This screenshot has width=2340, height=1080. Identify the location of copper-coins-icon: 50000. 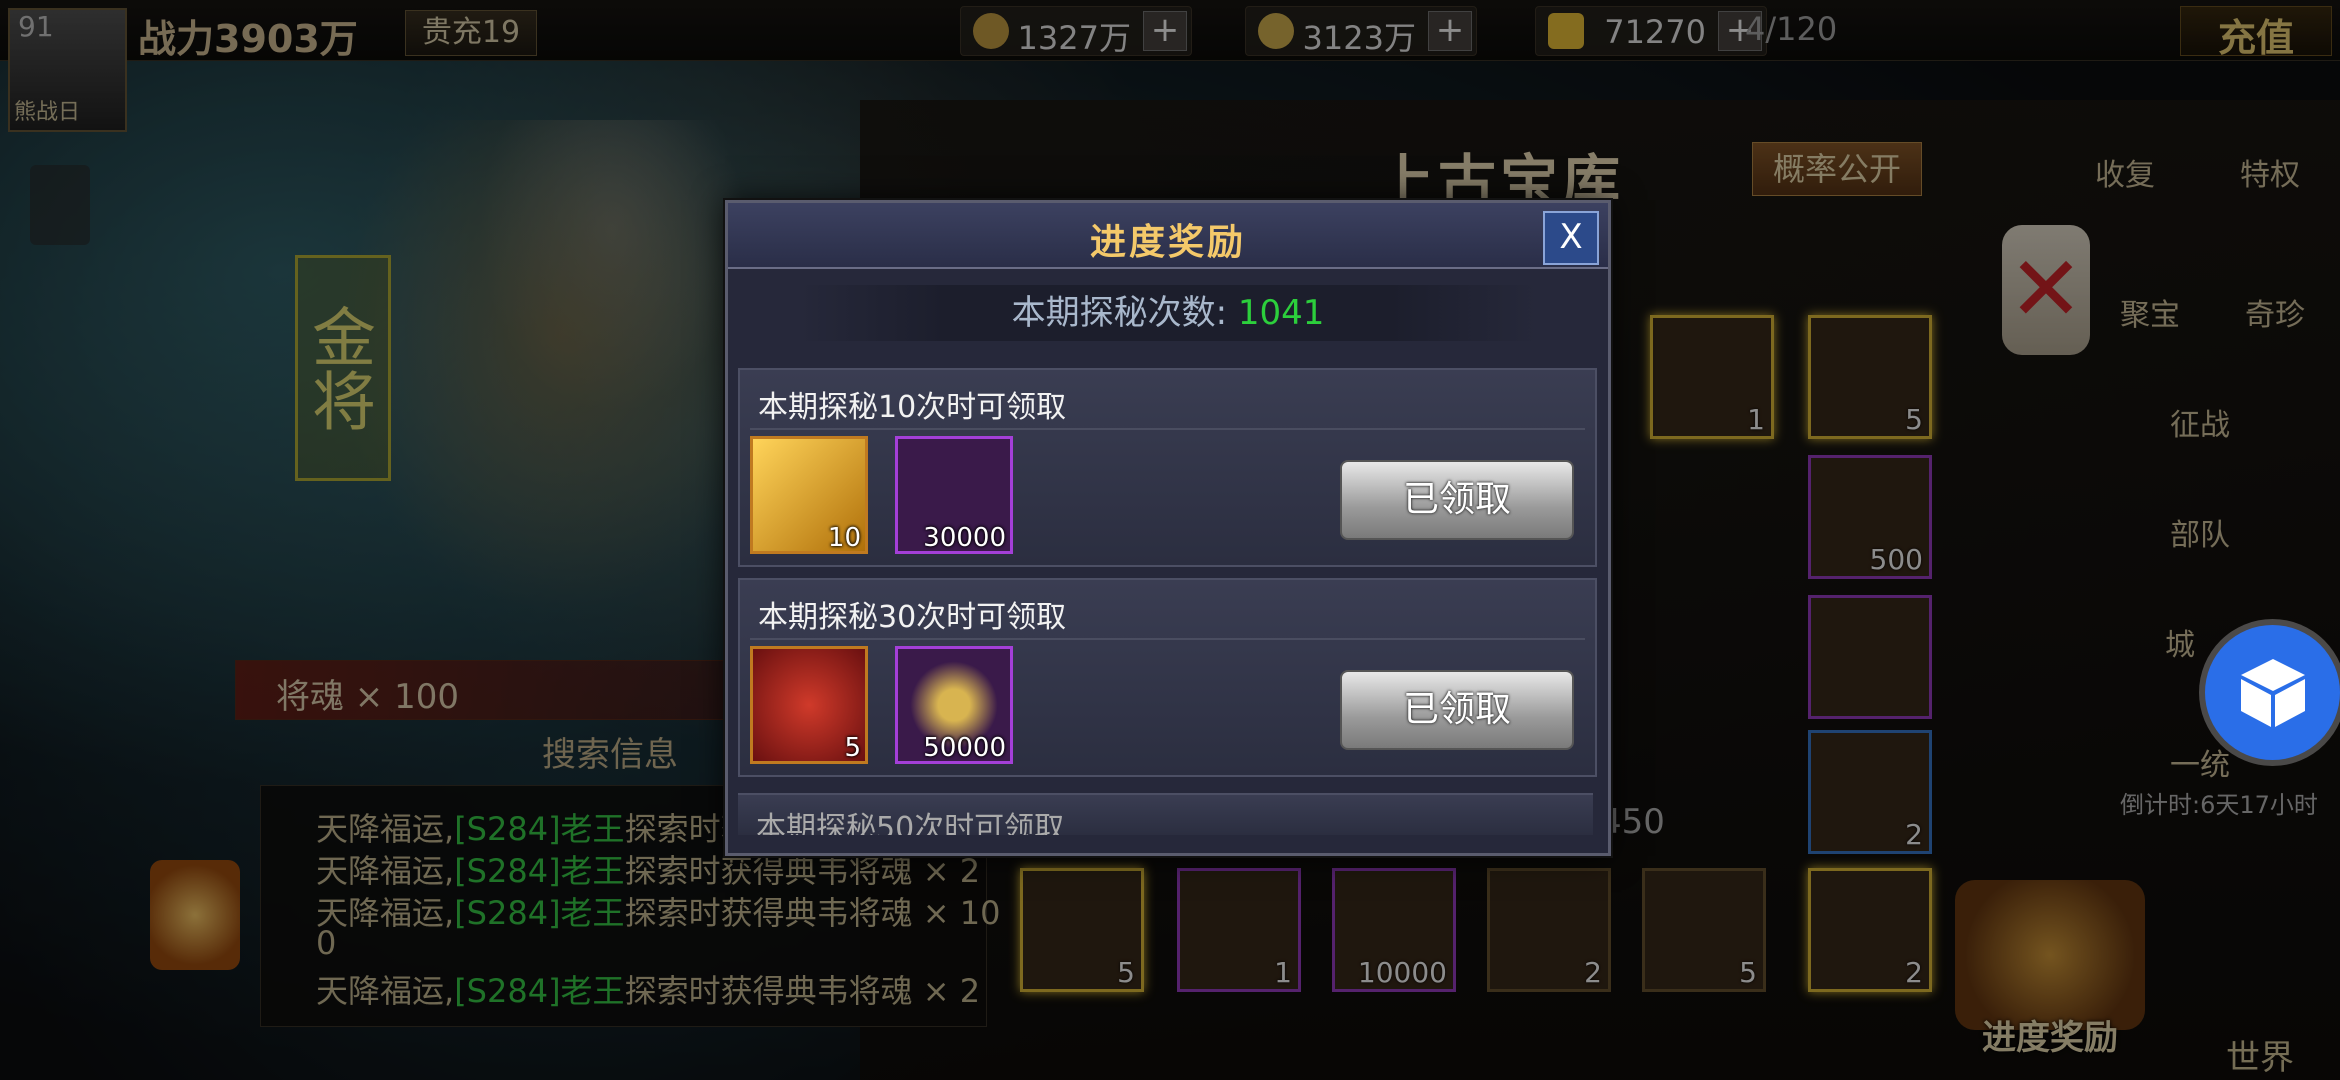
(954, 705).